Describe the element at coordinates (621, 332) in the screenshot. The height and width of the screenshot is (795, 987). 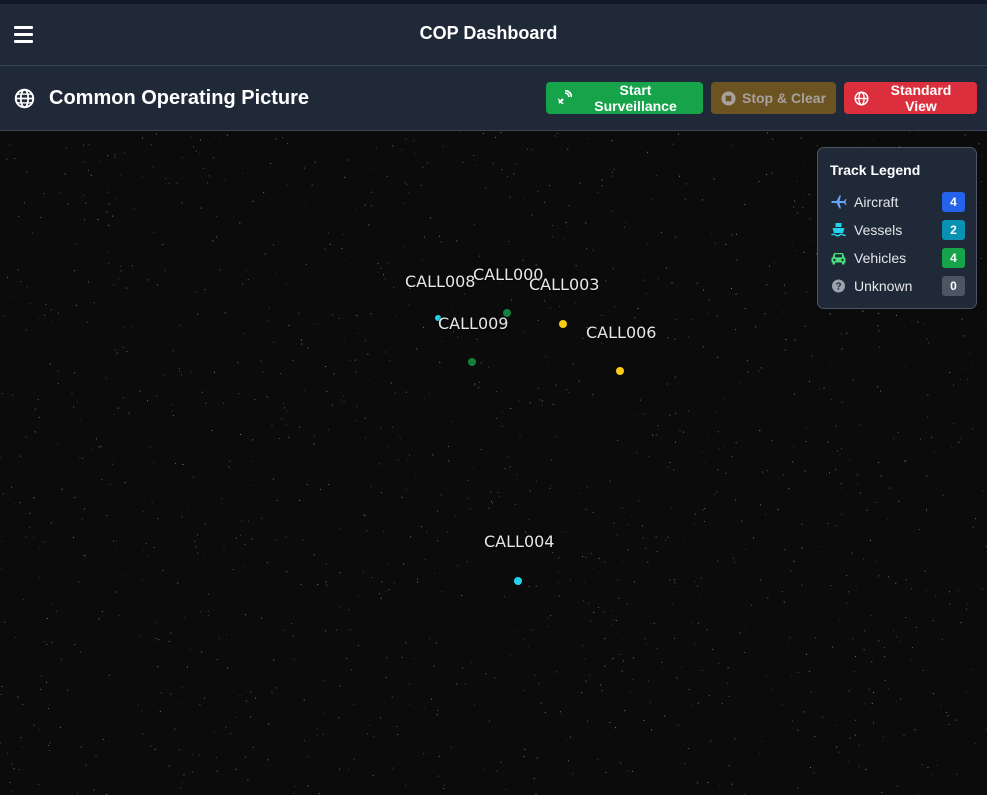
I see `track-label: CALL006` at that location.